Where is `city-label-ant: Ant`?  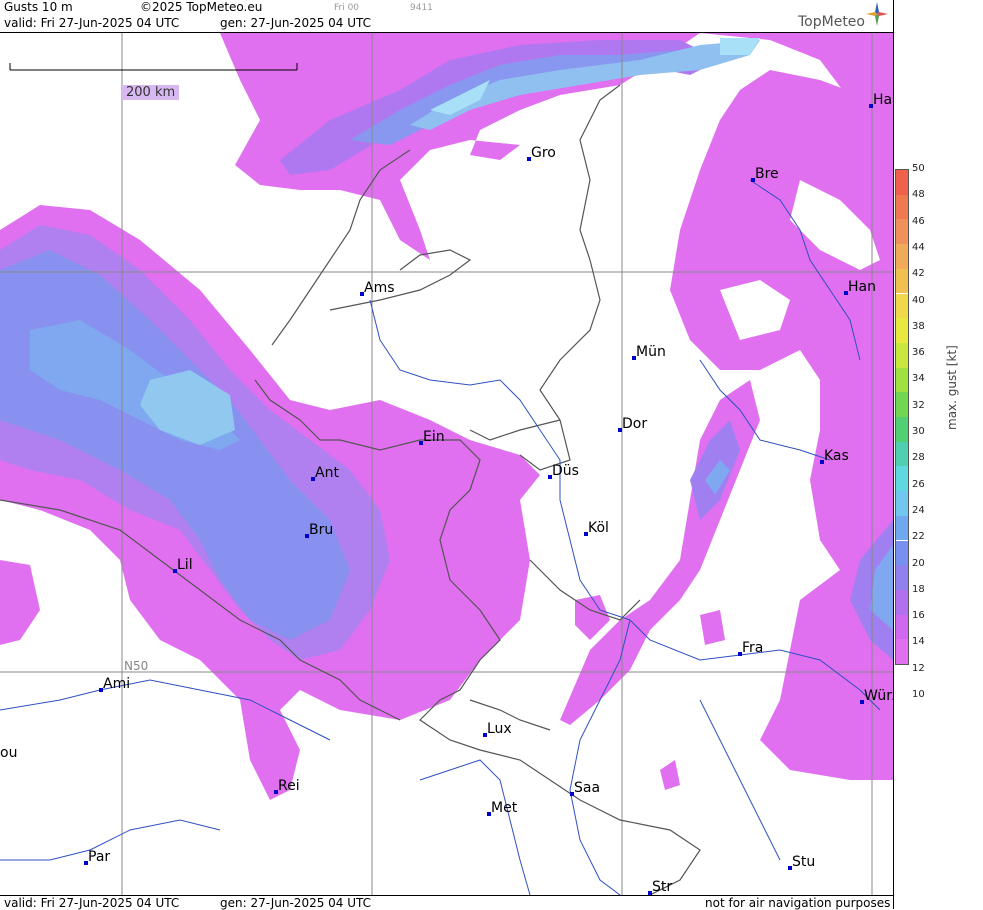 city-label-ant: Ant is located at coordinates (327, 473).